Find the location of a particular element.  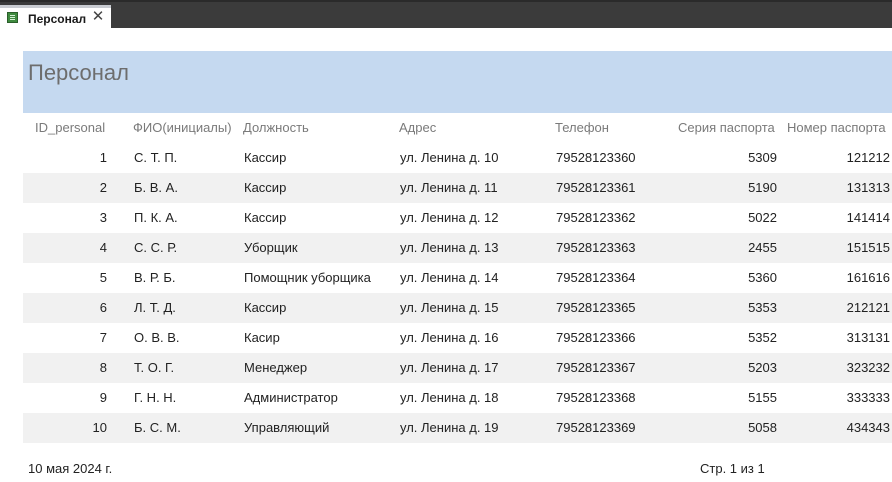

cell-phone: 79528123361 is located at coordinates (596, 187).